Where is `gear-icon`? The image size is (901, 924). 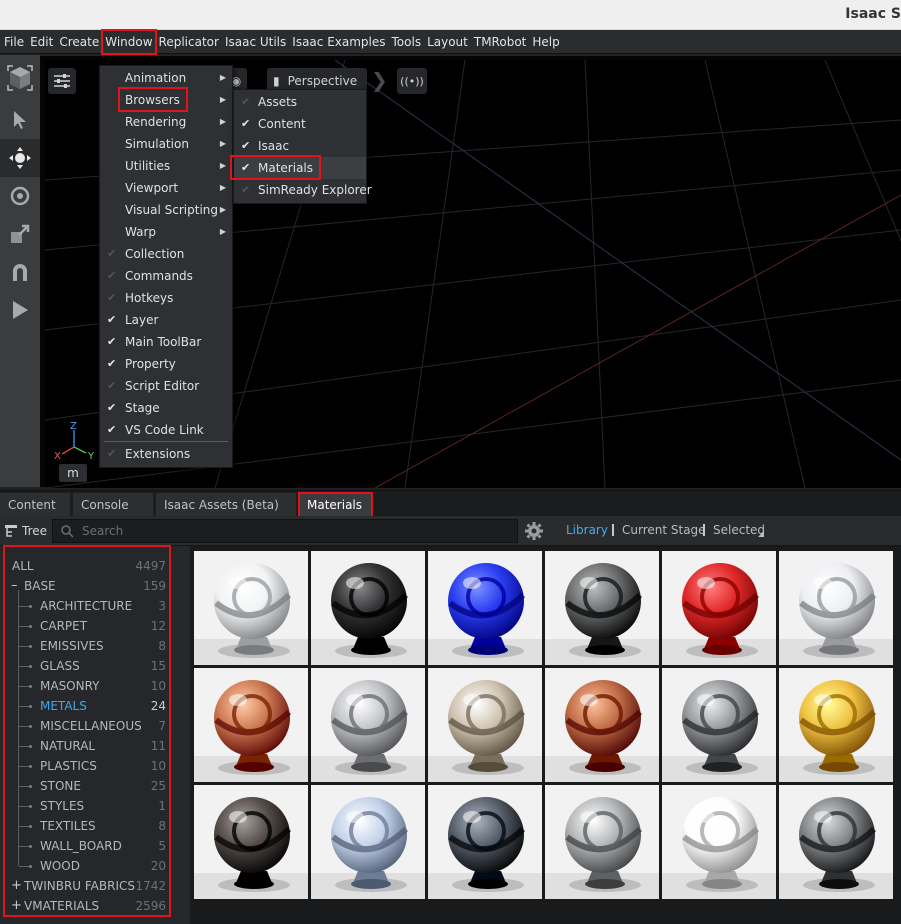
gear-icon is located at coordinates (534, 532).